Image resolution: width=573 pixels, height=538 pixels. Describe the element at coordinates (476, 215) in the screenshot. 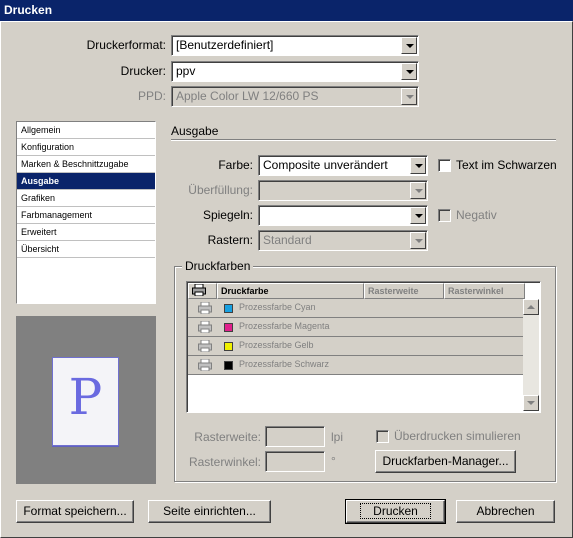

I see `negativ-label: Negativ` at that location.